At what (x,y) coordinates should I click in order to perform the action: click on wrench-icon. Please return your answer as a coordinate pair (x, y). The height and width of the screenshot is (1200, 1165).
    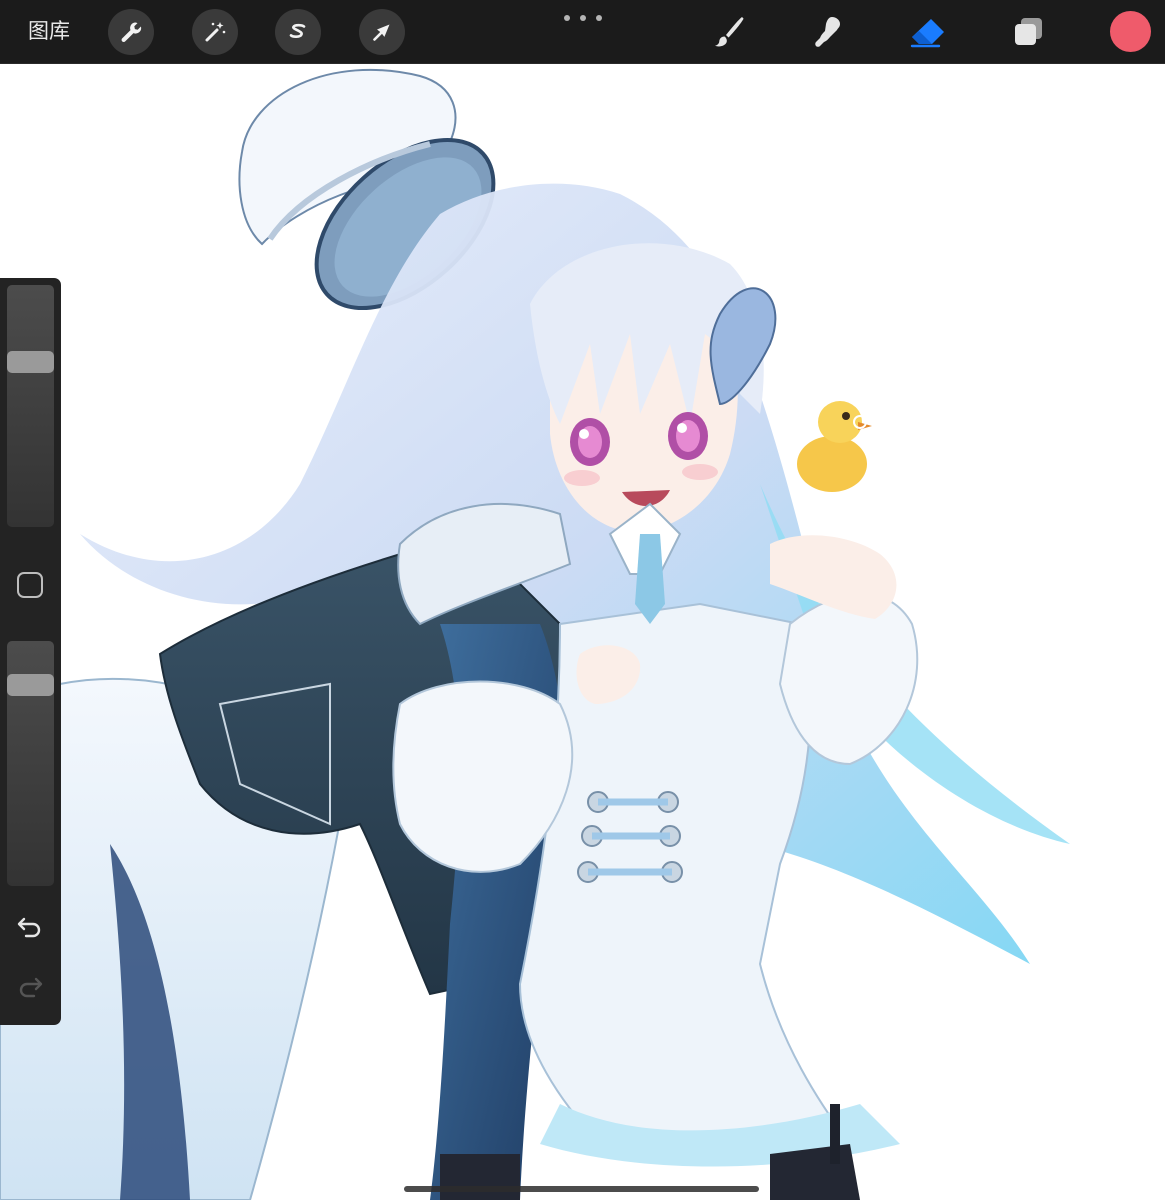
    Looking at the image, I should click on (131, 32).